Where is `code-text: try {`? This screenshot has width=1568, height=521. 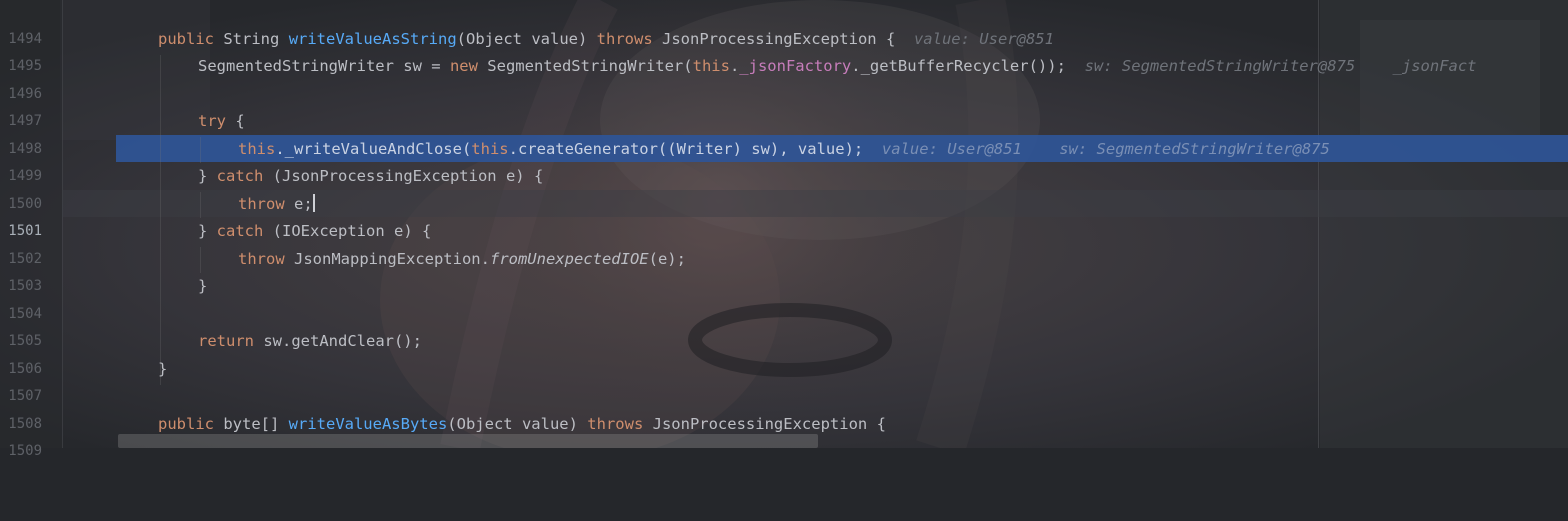
code-text: try { is located at coordinates (221, 121).